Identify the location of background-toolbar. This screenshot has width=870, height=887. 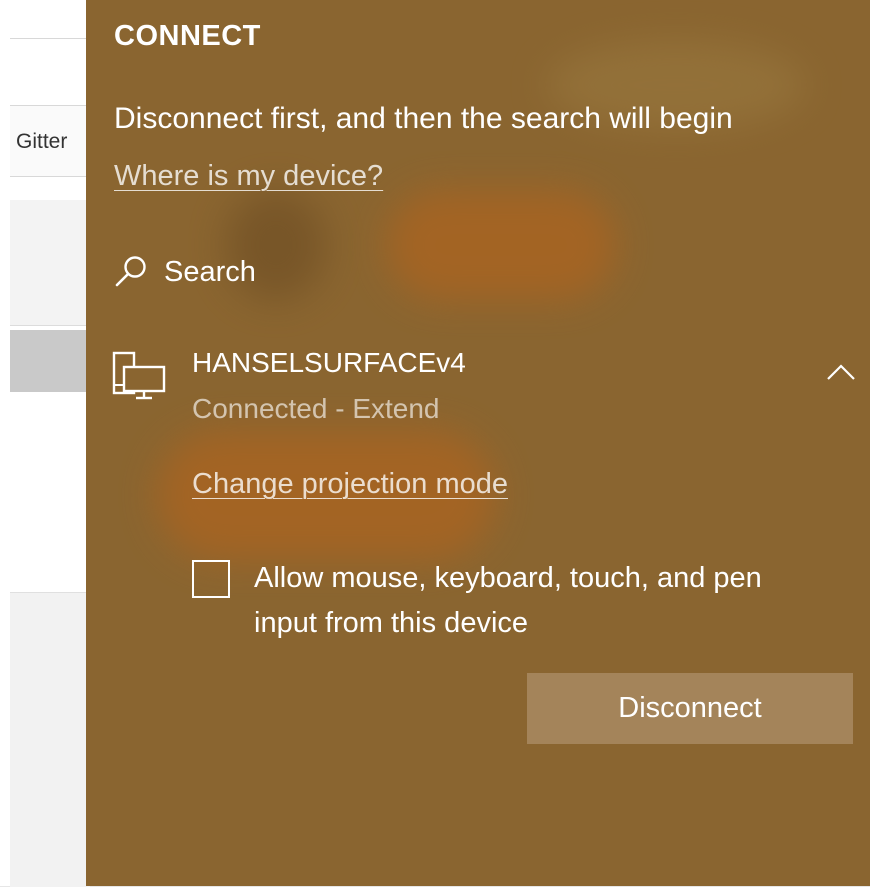
(50, 24).